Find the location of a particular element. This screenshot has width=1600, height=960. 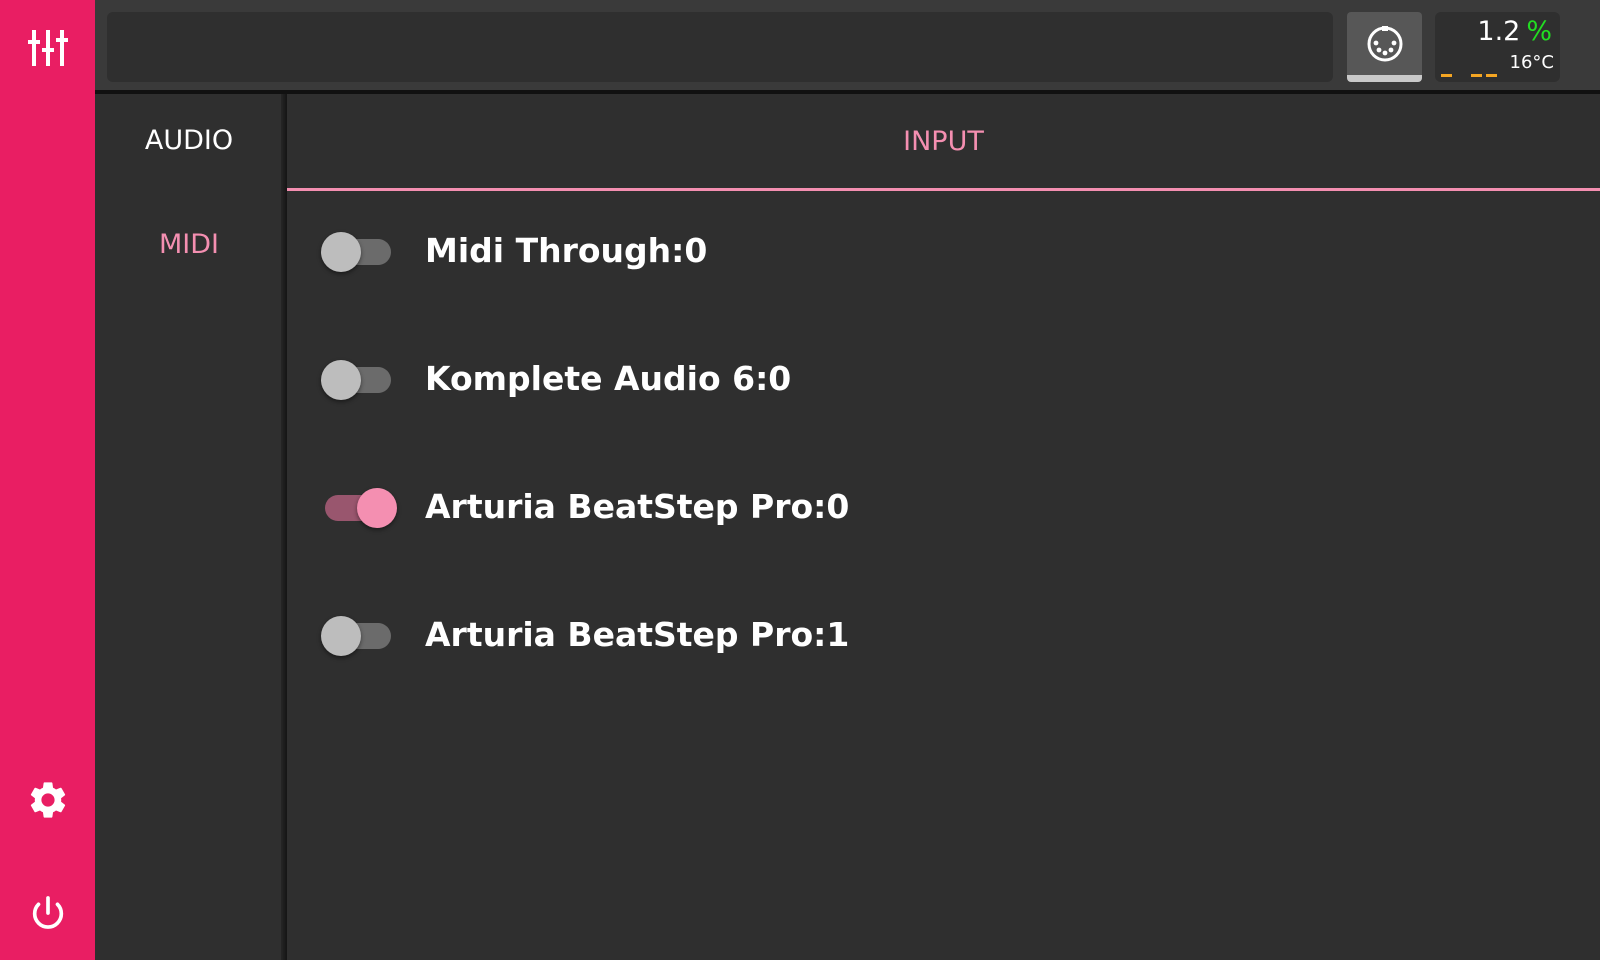

subnav-item-midi: MIDI is located at coordinates (189, 244).